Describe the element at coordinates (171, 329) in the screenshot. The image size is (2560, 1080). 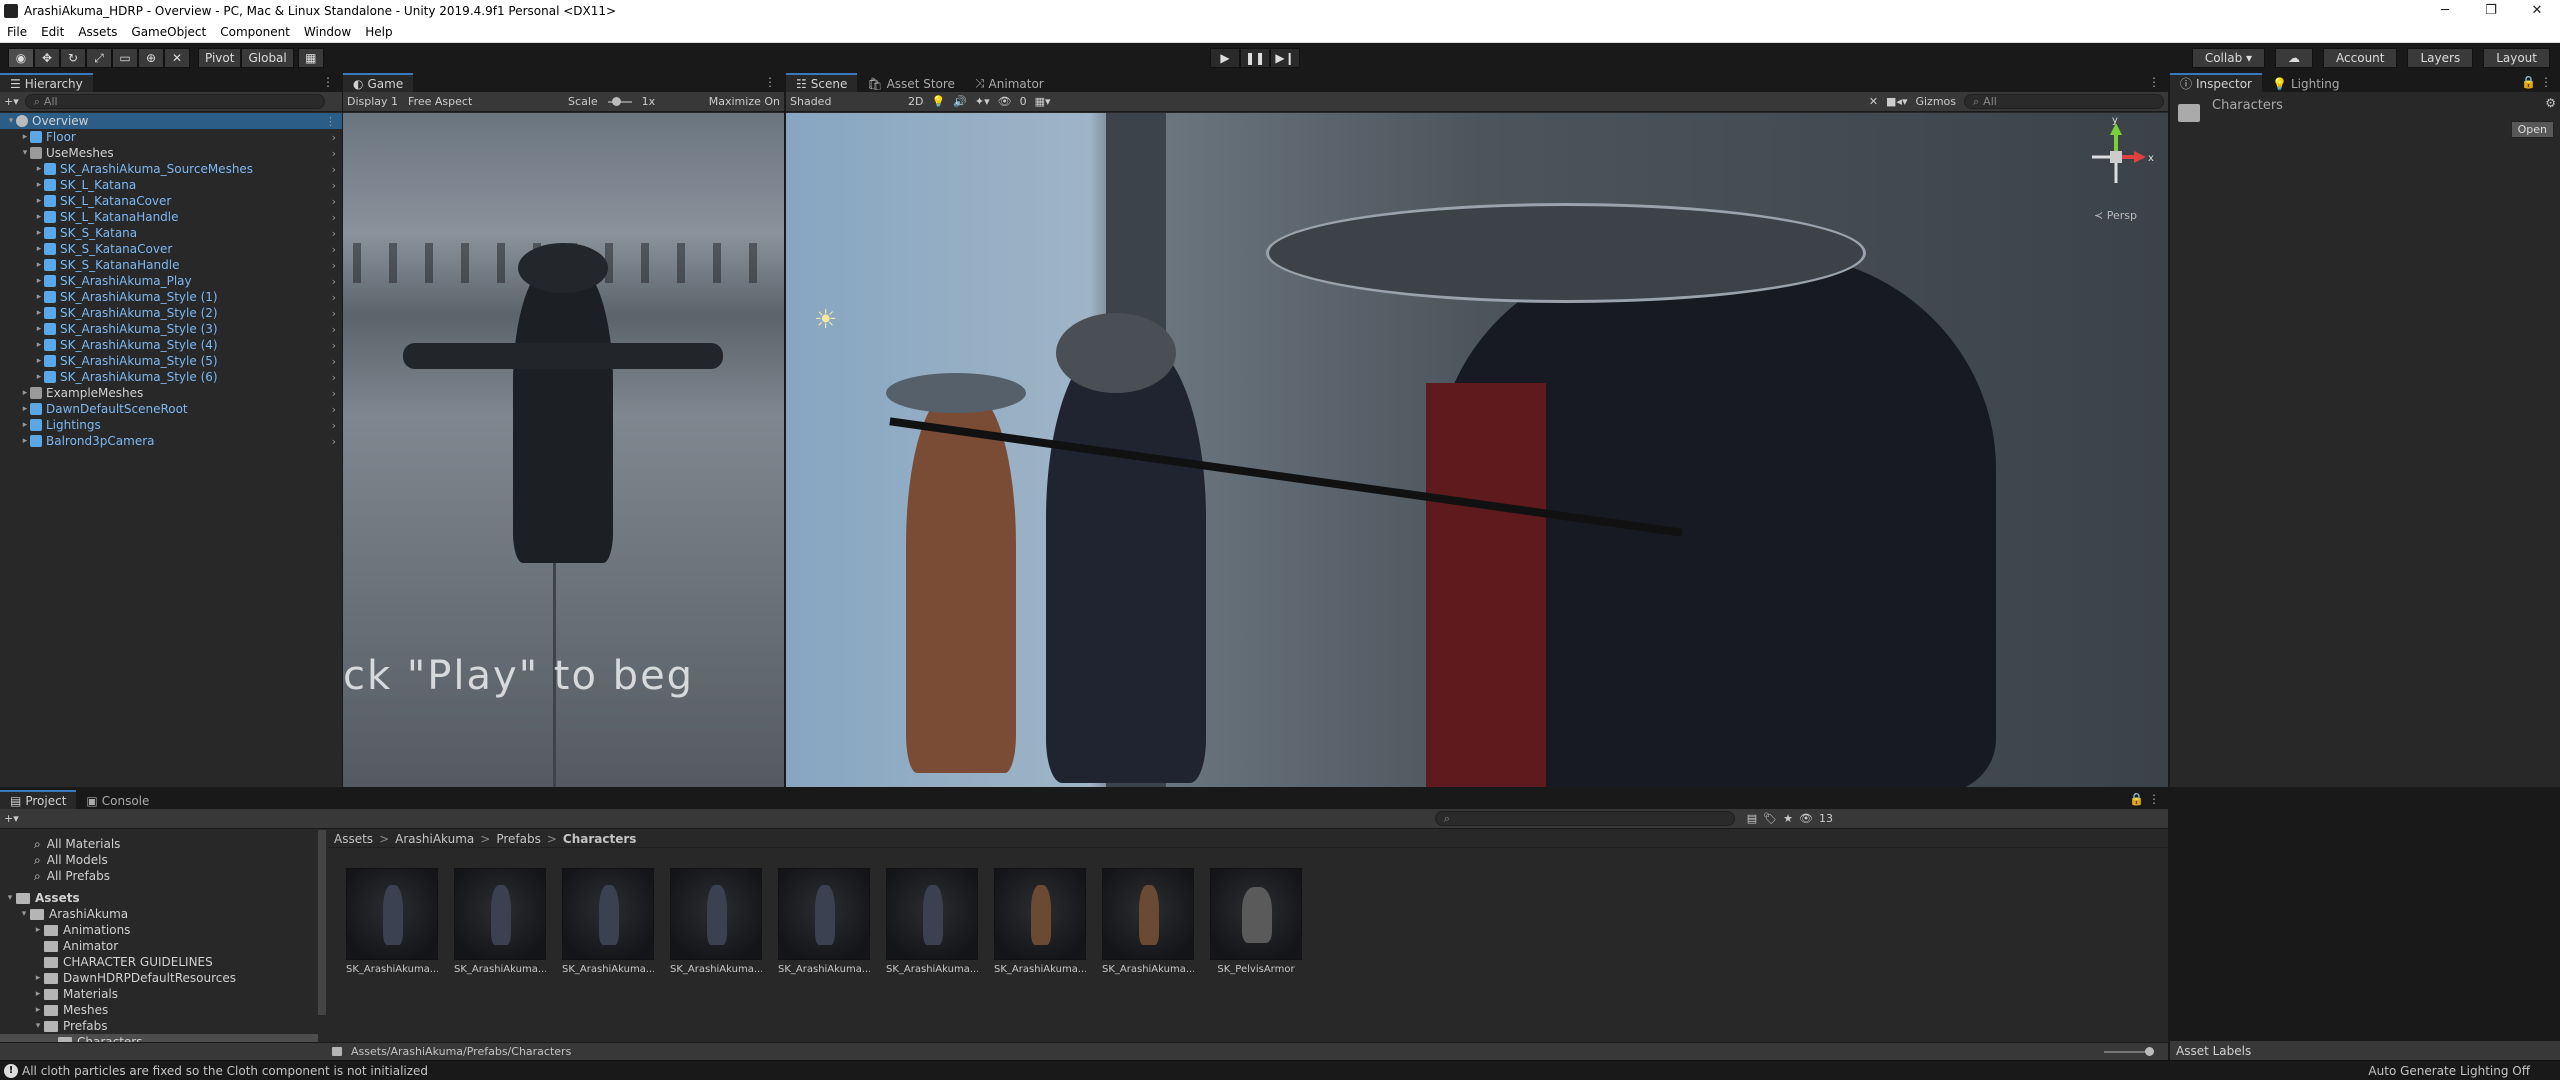
I see `hierarchy-row: ▸ SK_ArashiAkuma_Style (3) ›` at that location.